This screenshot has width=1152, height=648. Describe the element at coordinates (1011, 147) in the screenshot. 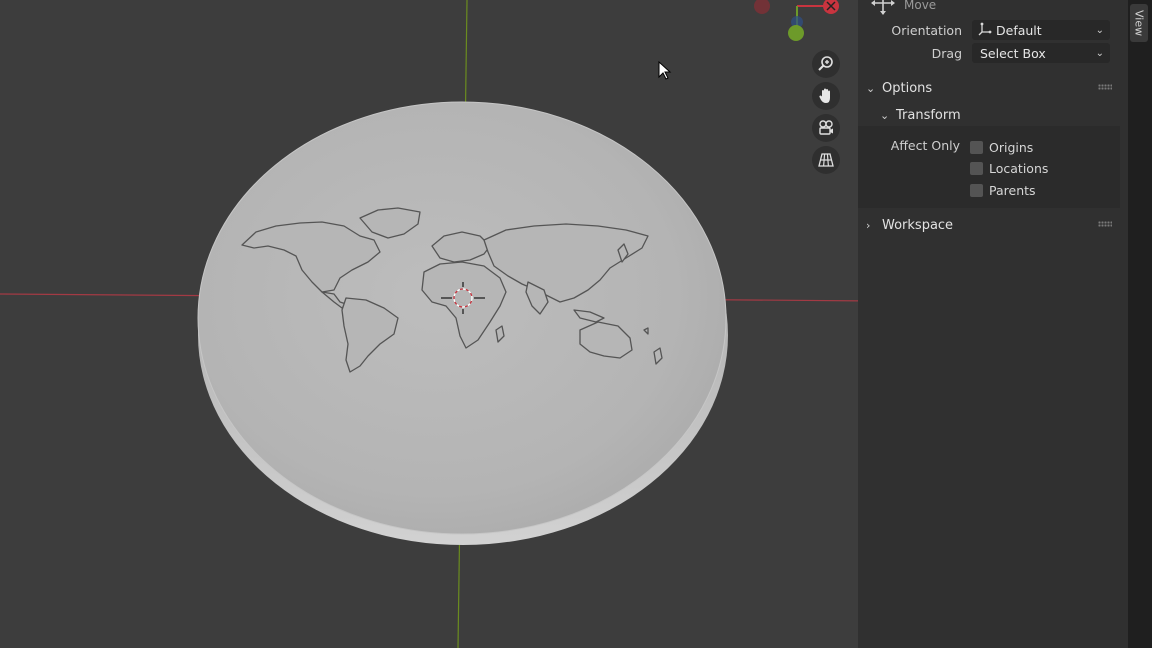

I see `origins-label: Origins` at that location.